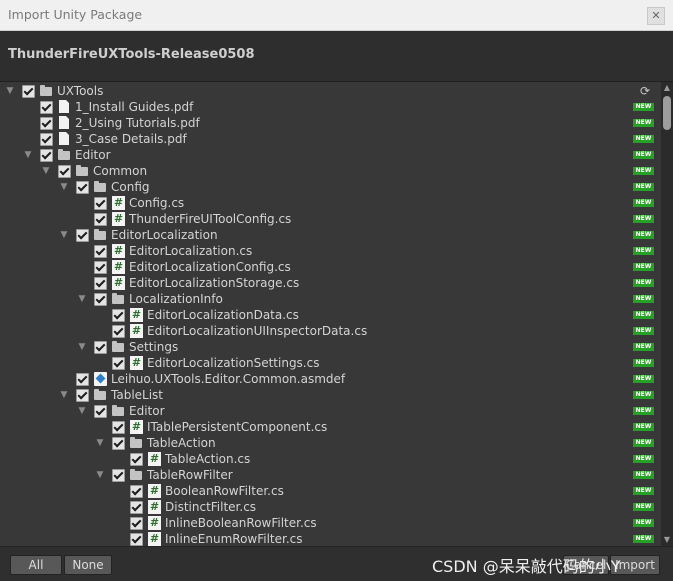  I want to click on scroll-up-arrow-icon: ▲, so click(667, 88).